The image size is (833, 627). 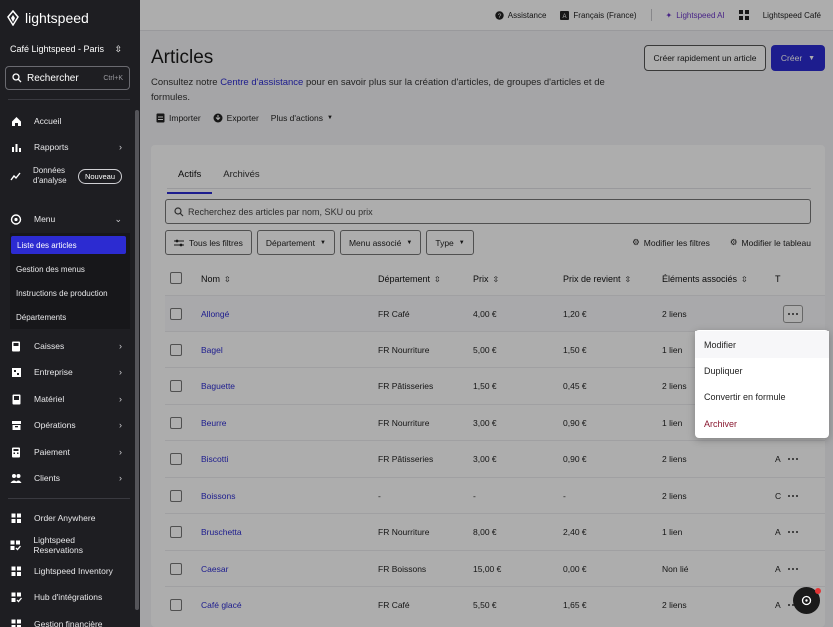 What do you see at coordinates (73, 571) in the screenshot?
I see `sidebar-item-label: Lightspeed Inventory` at bounding box center [73, 571].